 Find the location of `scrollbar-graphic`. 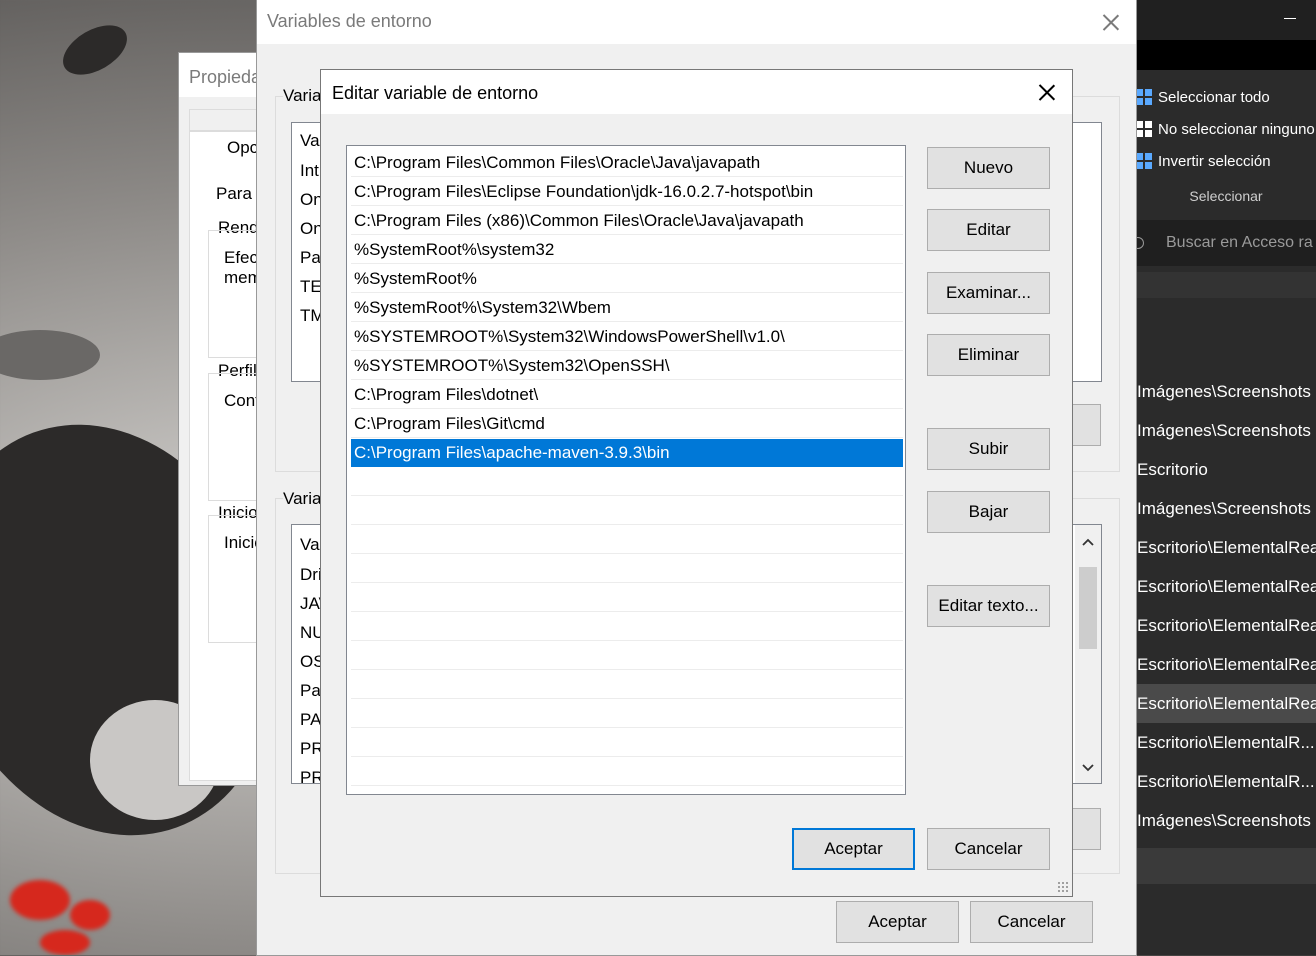

scrollbar-graphic is located at coordinates (1088, 655).